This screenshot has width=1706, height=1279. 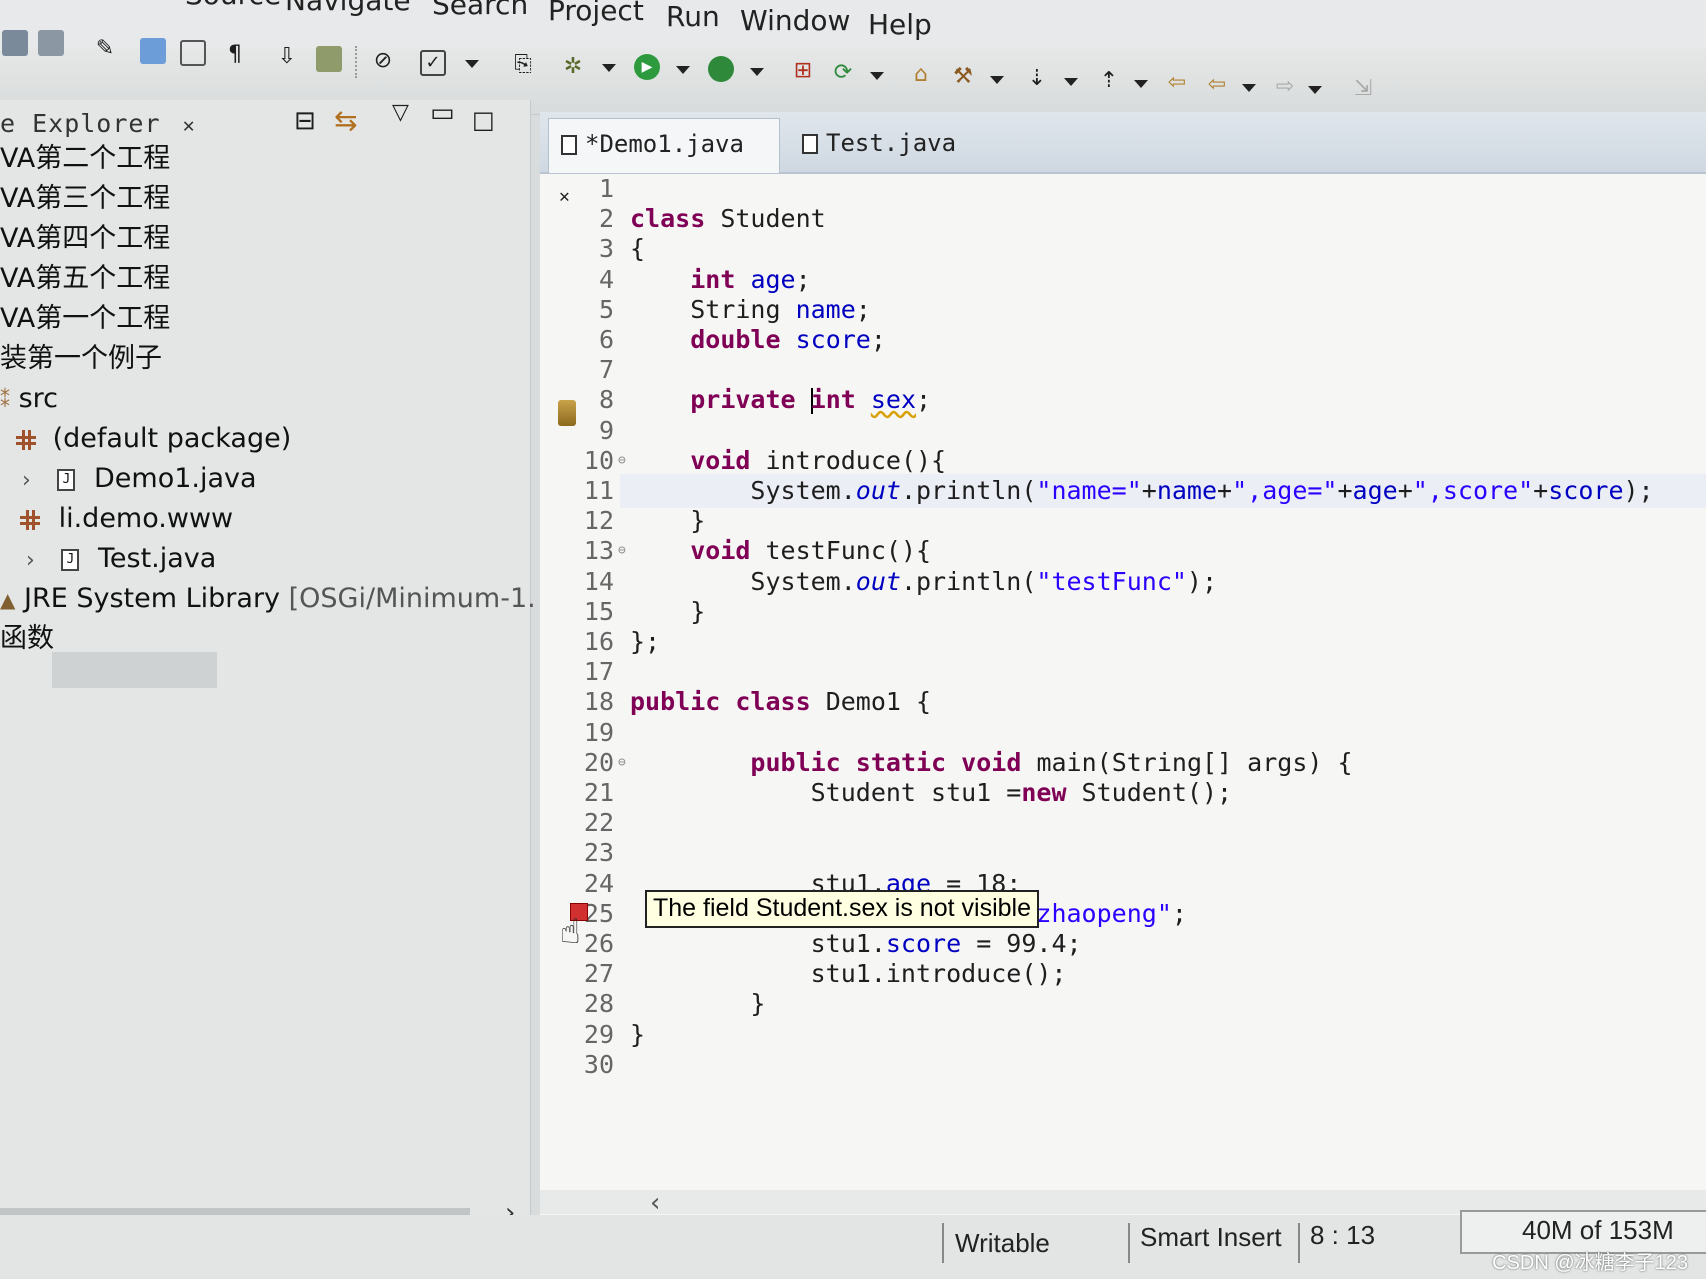 What do you see at coordinates (383, 61) in the screenshot?
I see `skip-breakpoints-icon: ⊘` at bounding box center [383, 61].